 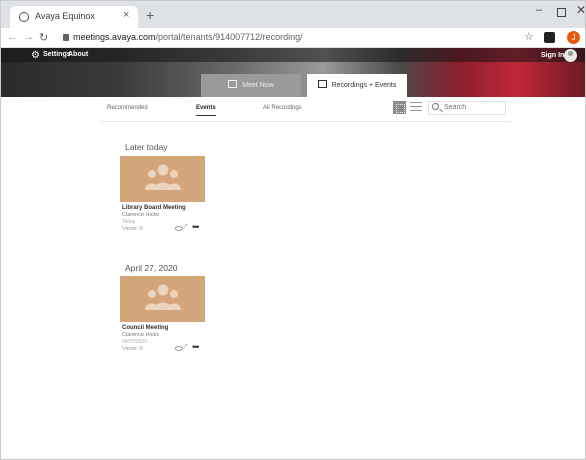 I want to click on sub-navigation: Recommended Events All Recordings, so click(x=306, y=109).